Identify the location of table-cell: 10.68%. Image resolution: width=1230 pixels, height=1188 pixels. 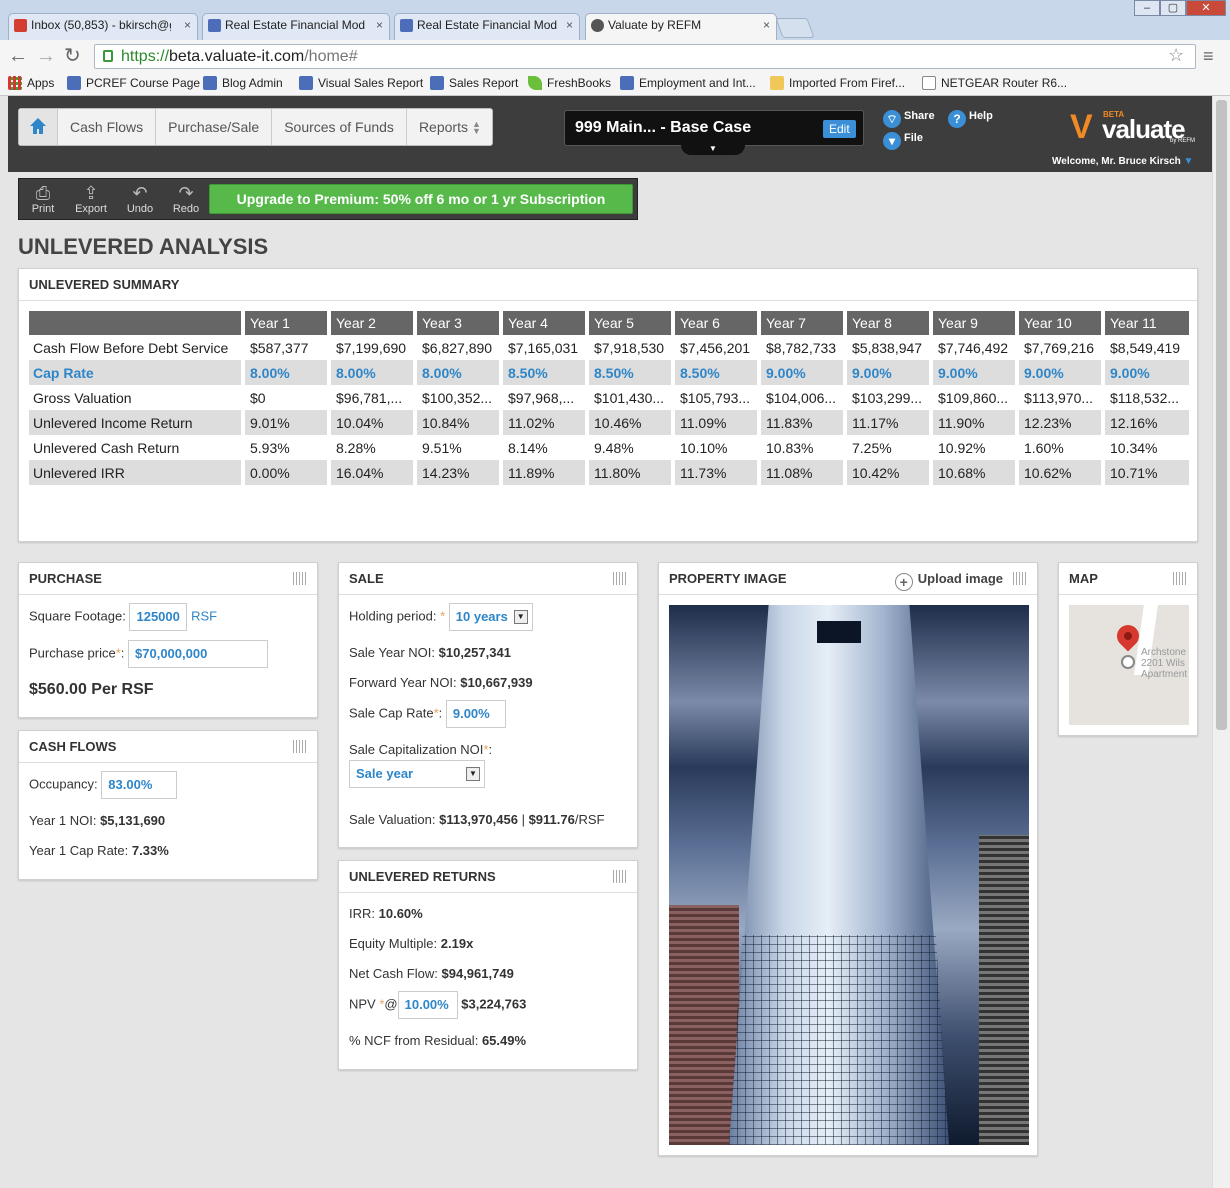
(974, 472).